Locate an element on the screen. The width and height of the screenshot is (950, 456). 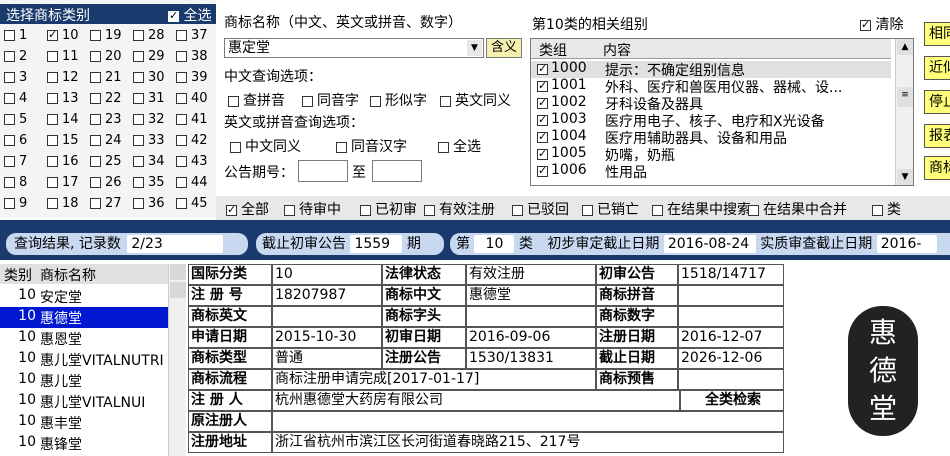
side-button: 停止 is located at coordinates (937, 102).